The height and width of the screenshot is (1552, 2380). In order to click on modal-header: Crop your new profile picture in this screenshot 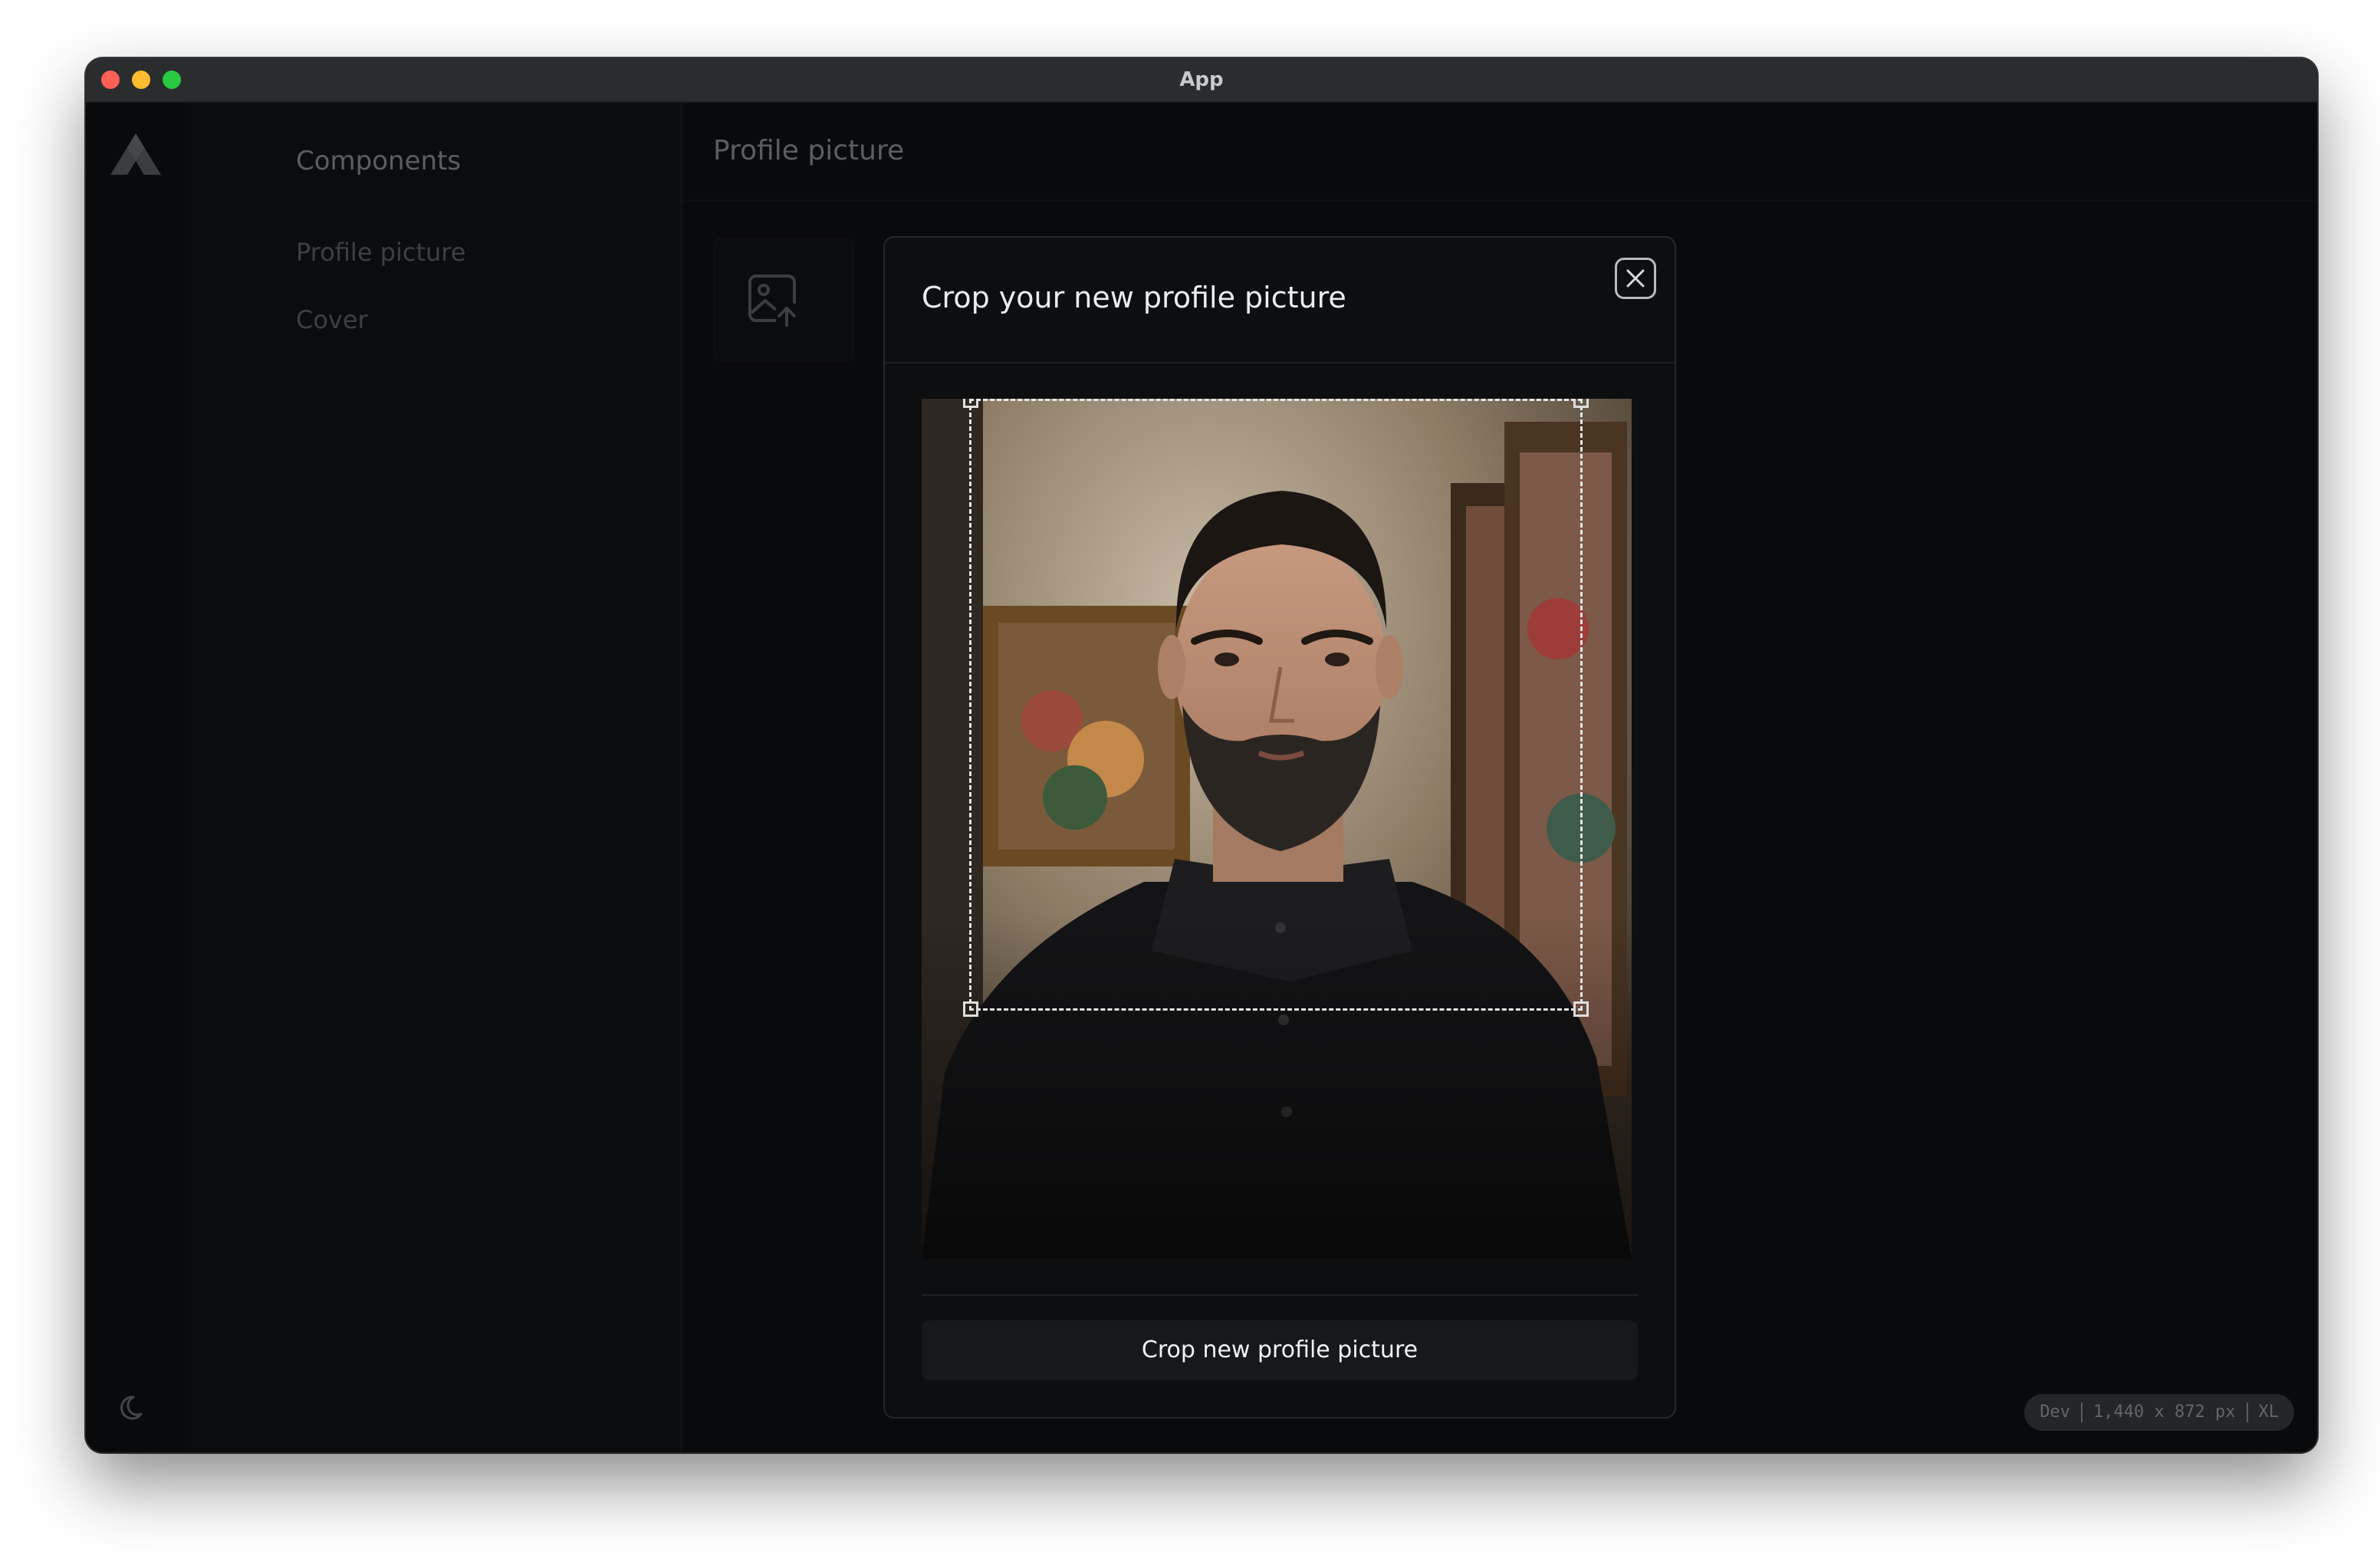, I will do `click(1280, 300)`.